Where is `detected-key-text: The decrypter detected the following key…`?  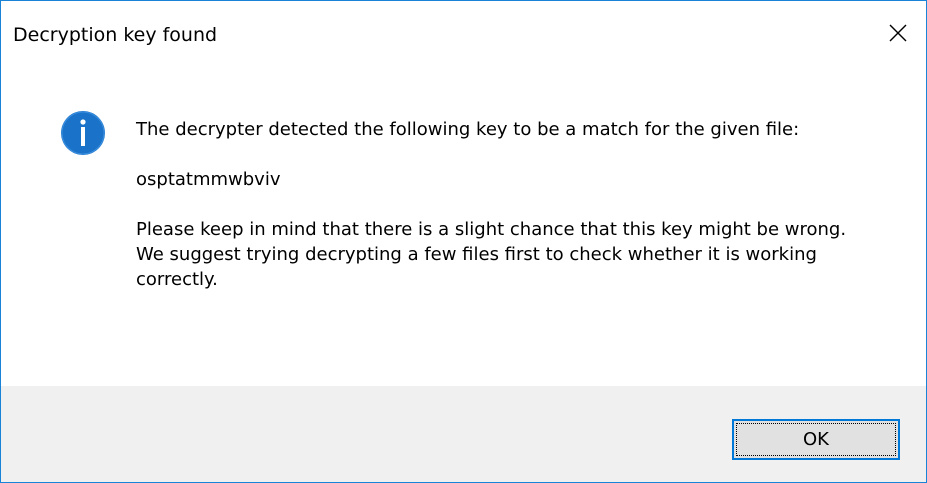 detected-key-text: The decrypter detected the following key… is located at coordinates (468, 129).